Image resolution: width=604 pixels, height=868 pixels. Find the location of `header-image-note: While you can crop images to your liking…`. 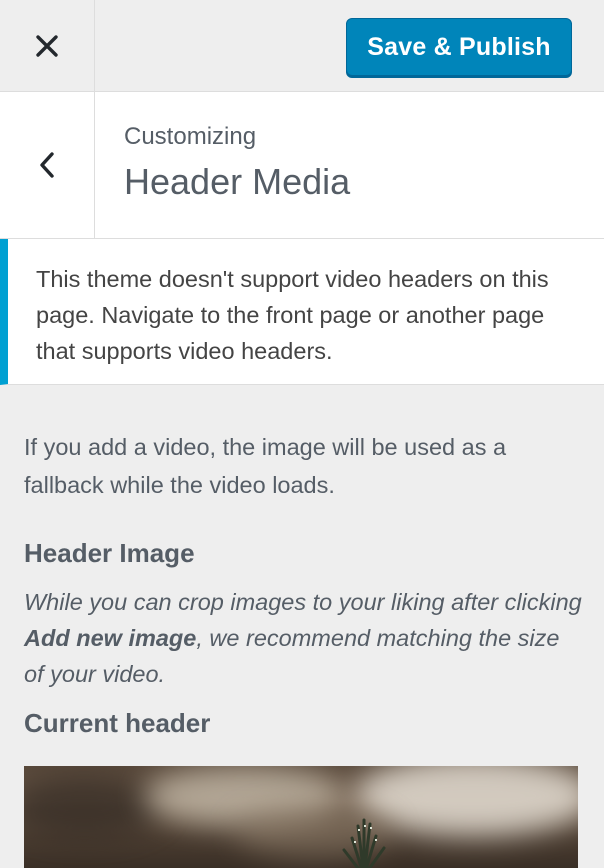

header-image-note: While you can crop images to your liking… is located at coordinates (304, 638).